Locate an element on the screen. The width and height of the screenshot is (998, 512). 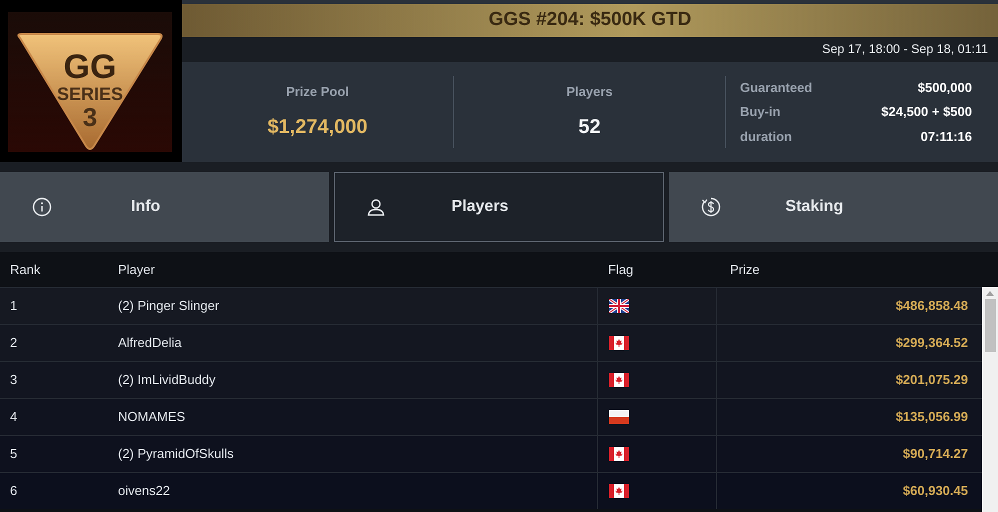
detail-label: duration is located at coordinates (766, 137).